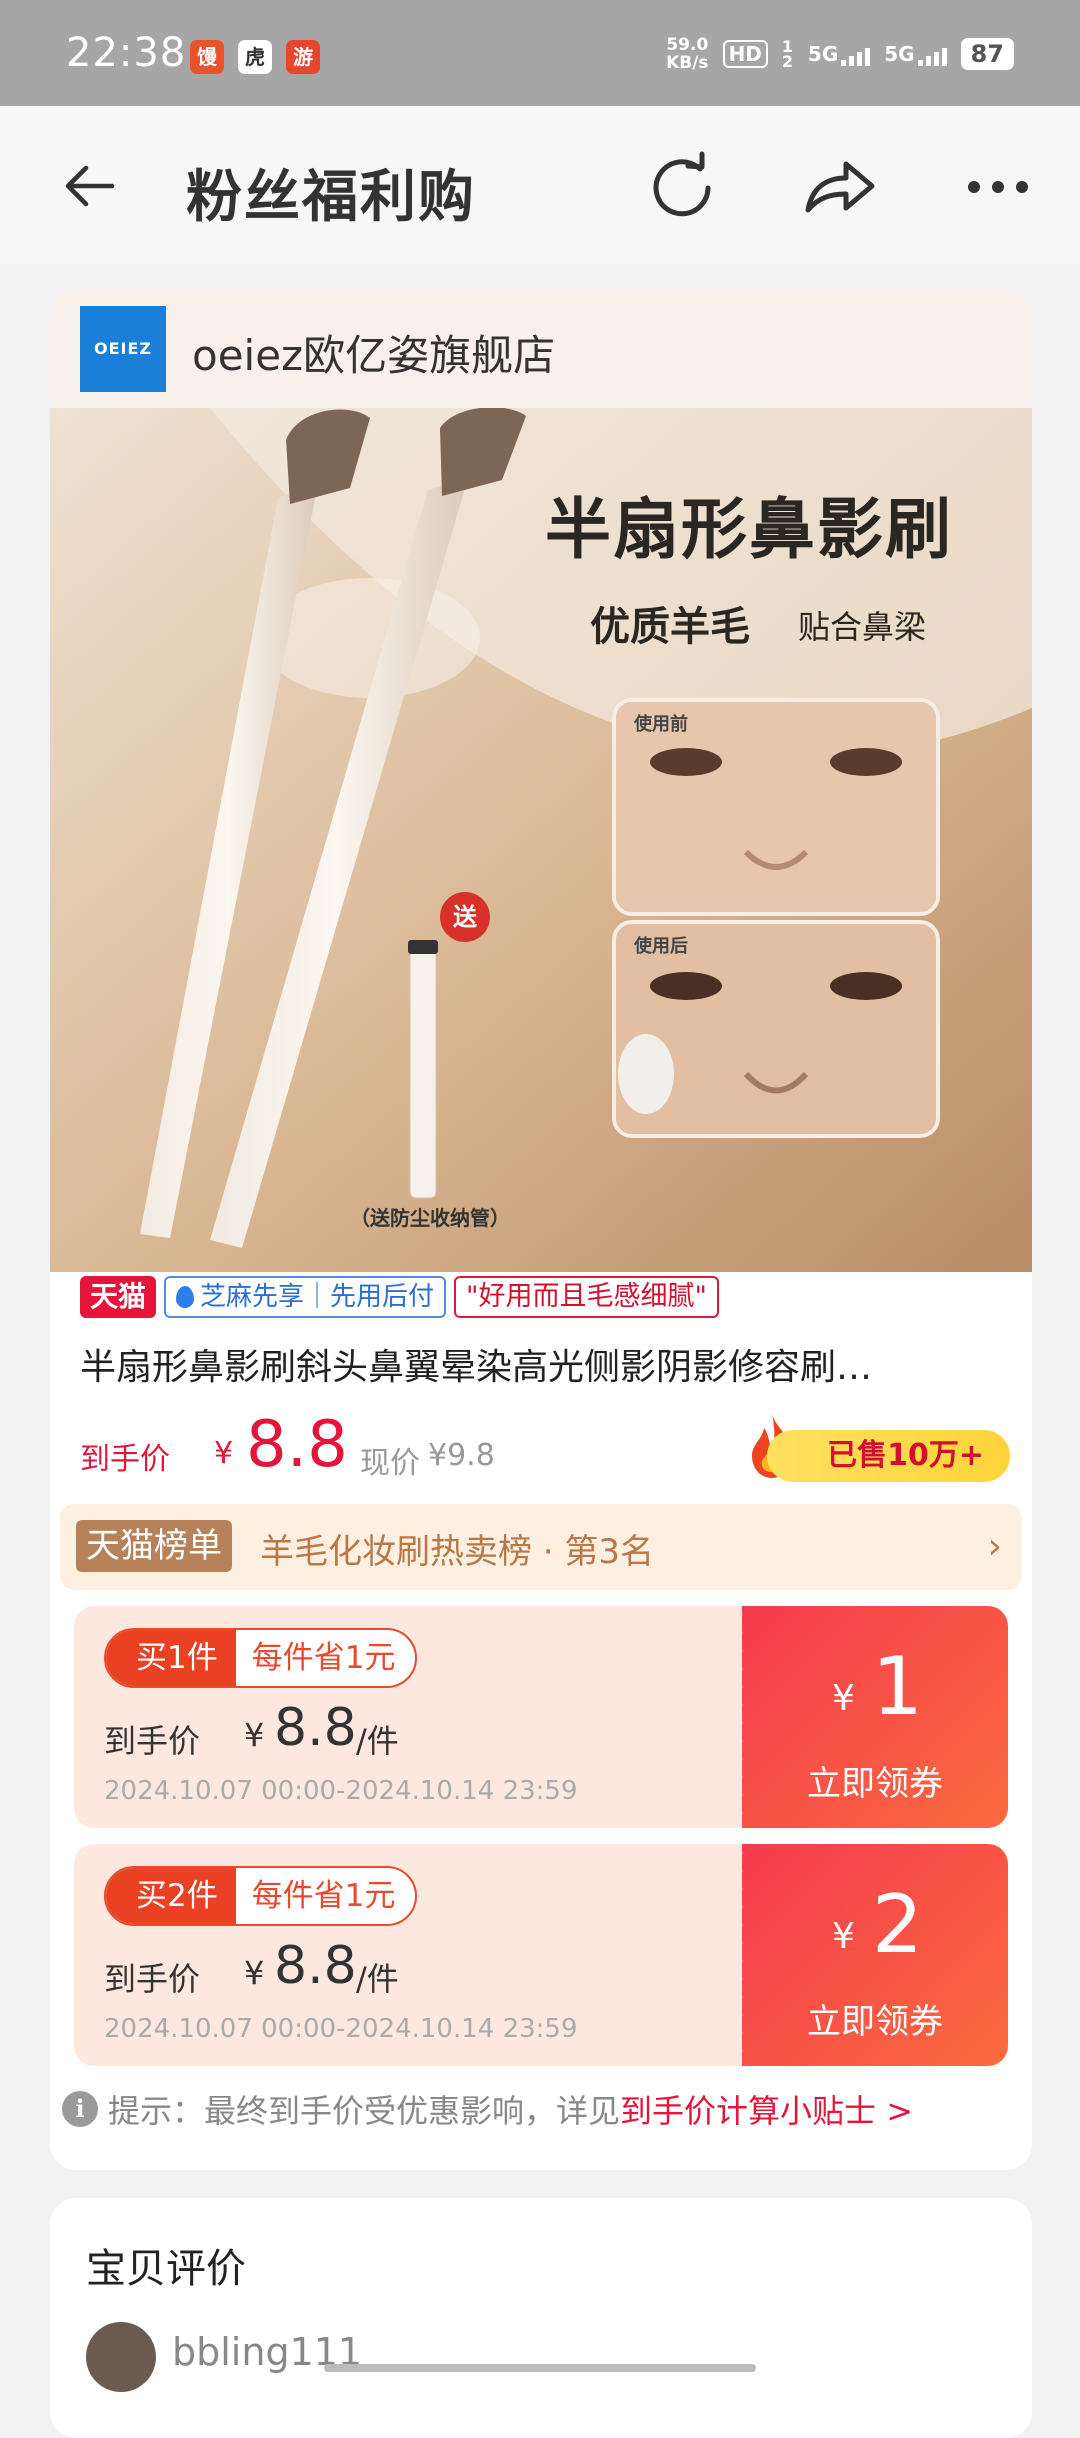 The width and height of the screenshot is (1080, 2438). Describe the element at coordinates (787, 54) in the screenshot. I see `sim-indicator: 1 2` at that location.